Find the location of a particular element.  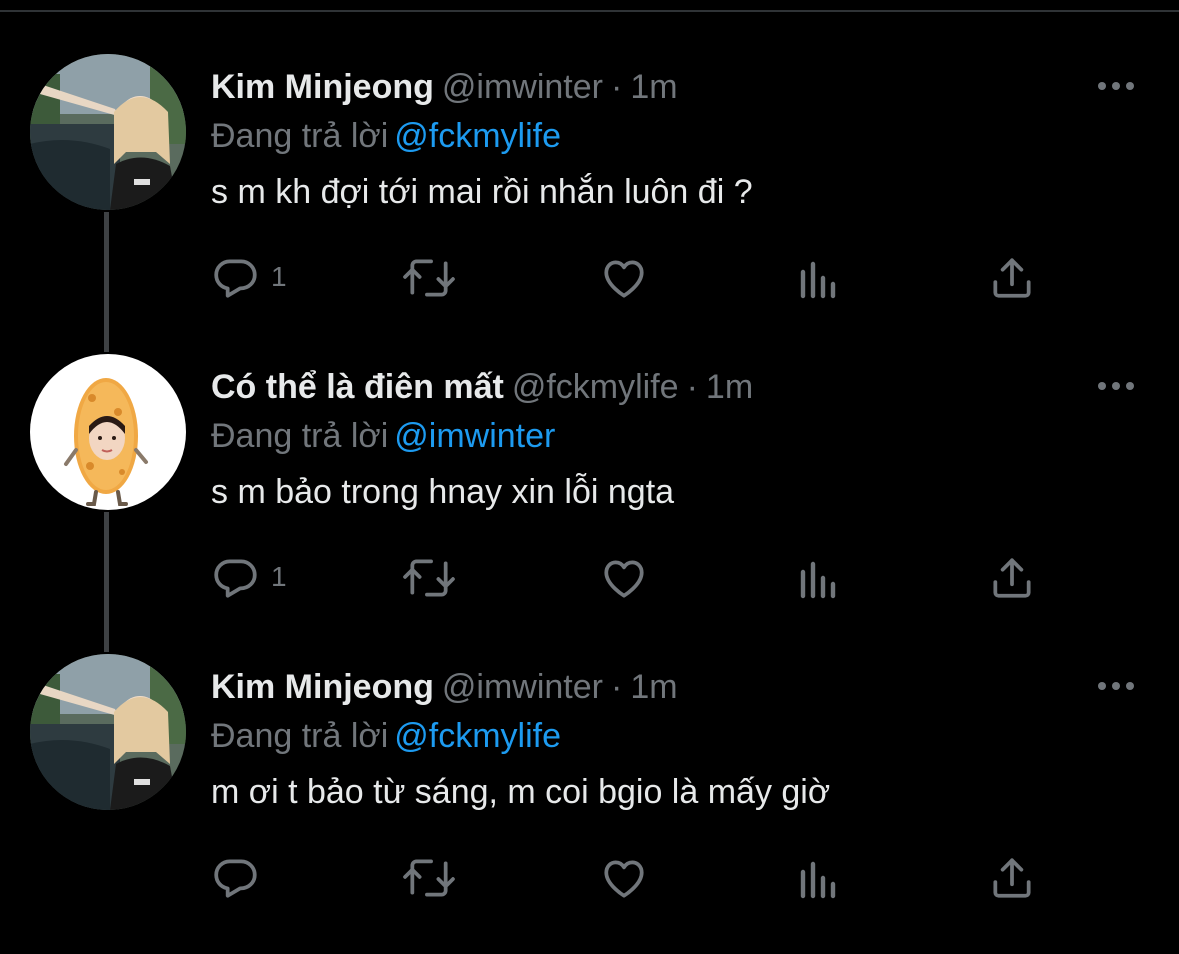

top-divider is located at coordinates (589, 11).